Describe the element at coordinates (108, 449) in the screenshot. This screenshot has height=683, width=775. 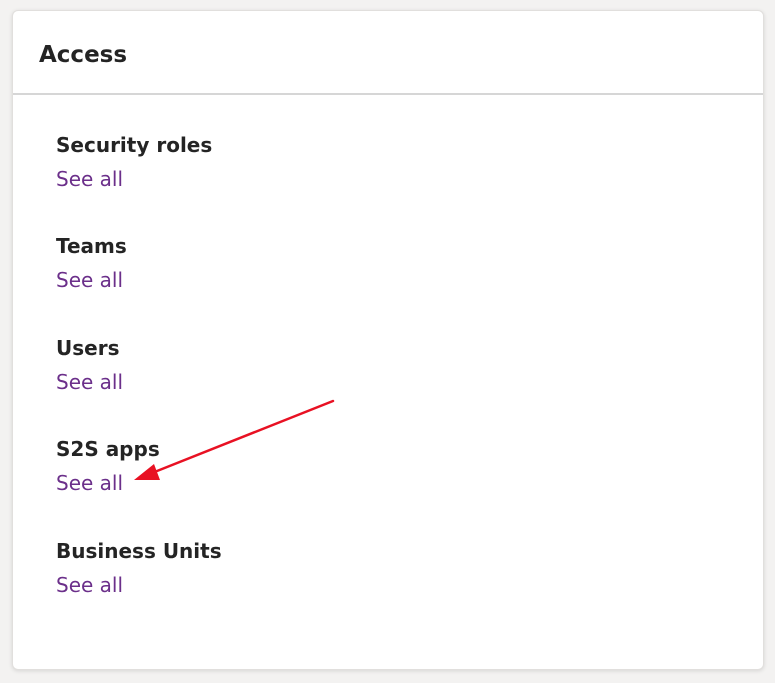
I see `section-title-s2s-apps: S2S apps` at that location.